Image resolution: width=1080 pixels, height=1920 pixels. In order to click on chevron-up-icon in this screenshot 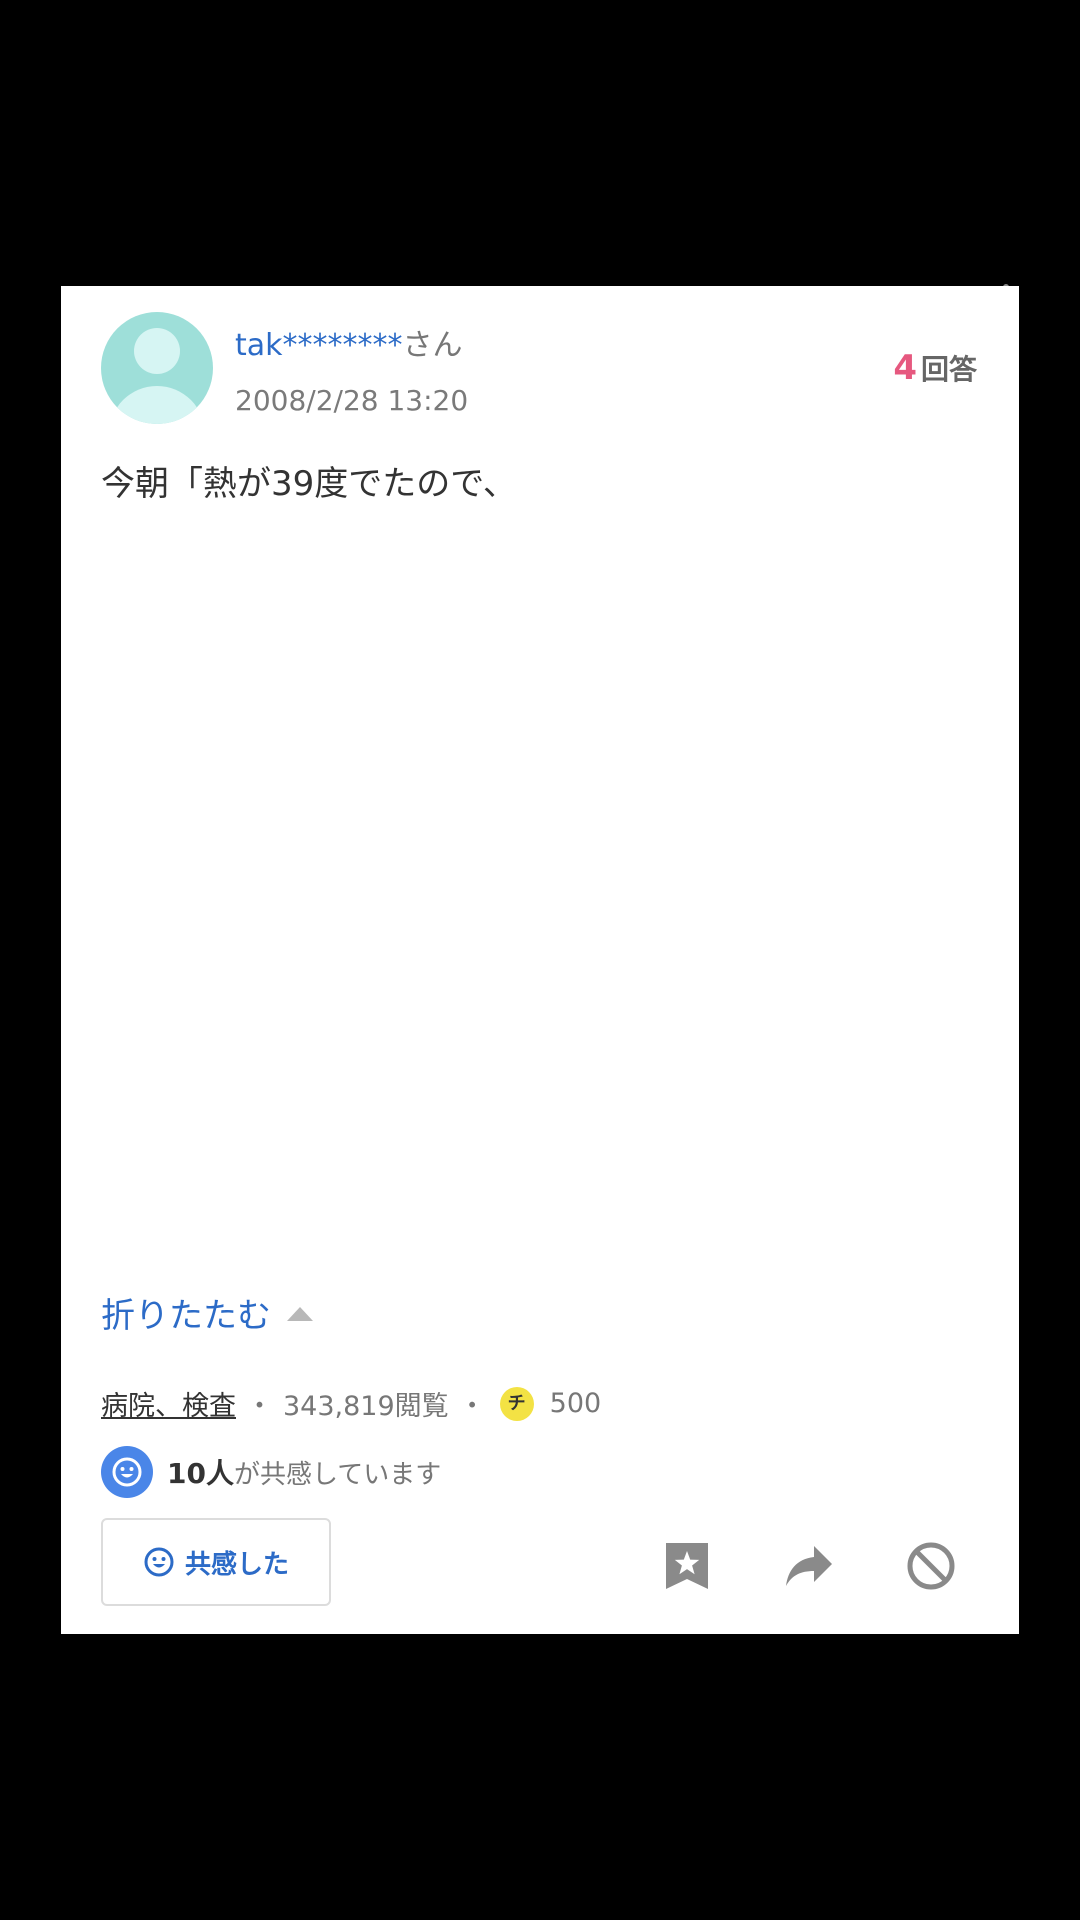, I will do `click(300, 1313)`.